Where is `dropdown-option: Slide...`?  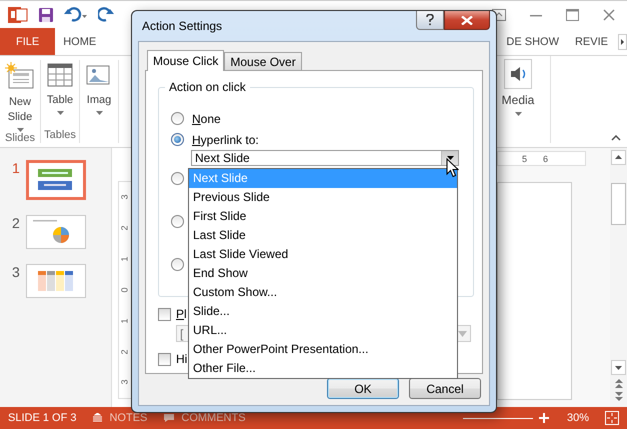
dropdown-option: Slide... is located at coordinates (323, 311).